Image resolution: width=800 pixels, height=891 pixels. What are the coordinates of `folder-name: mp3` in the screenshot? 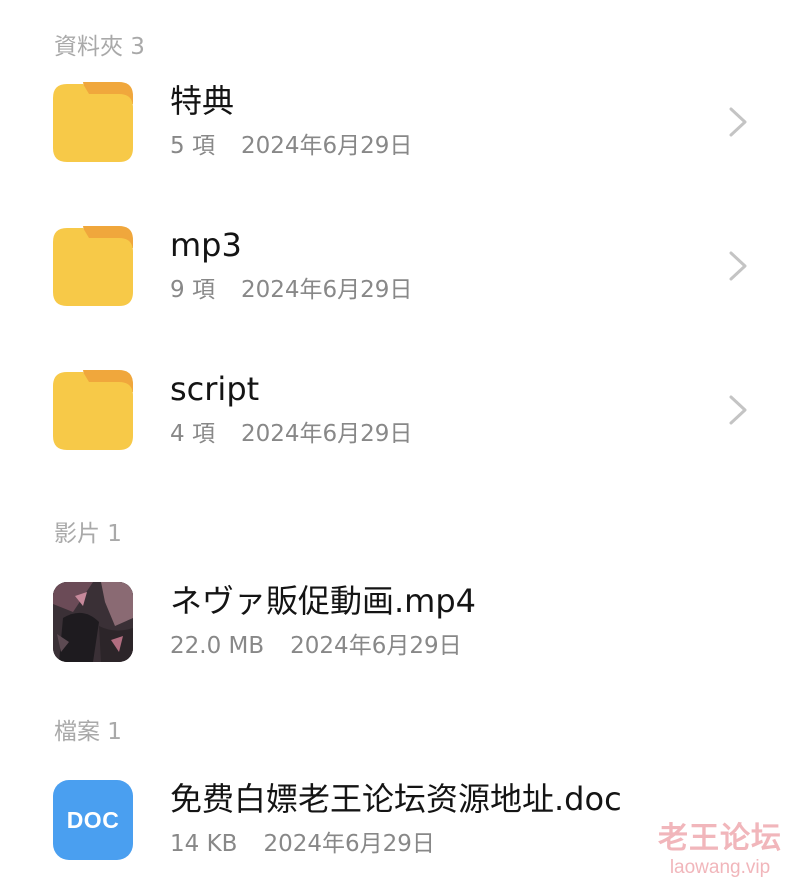 It's located at (206, 245).